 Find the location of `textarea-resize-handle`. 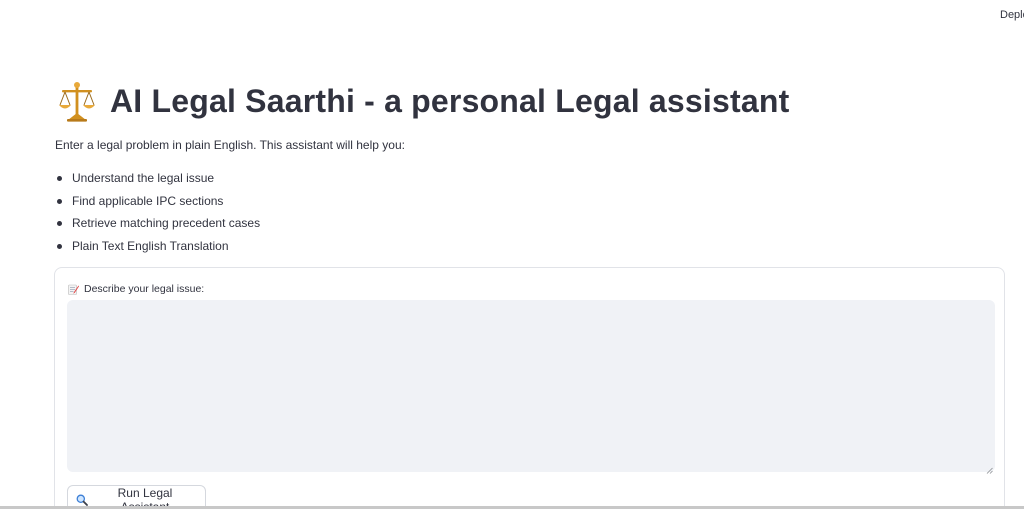

textarea-resize-handle is located at coordinates (989, 467).